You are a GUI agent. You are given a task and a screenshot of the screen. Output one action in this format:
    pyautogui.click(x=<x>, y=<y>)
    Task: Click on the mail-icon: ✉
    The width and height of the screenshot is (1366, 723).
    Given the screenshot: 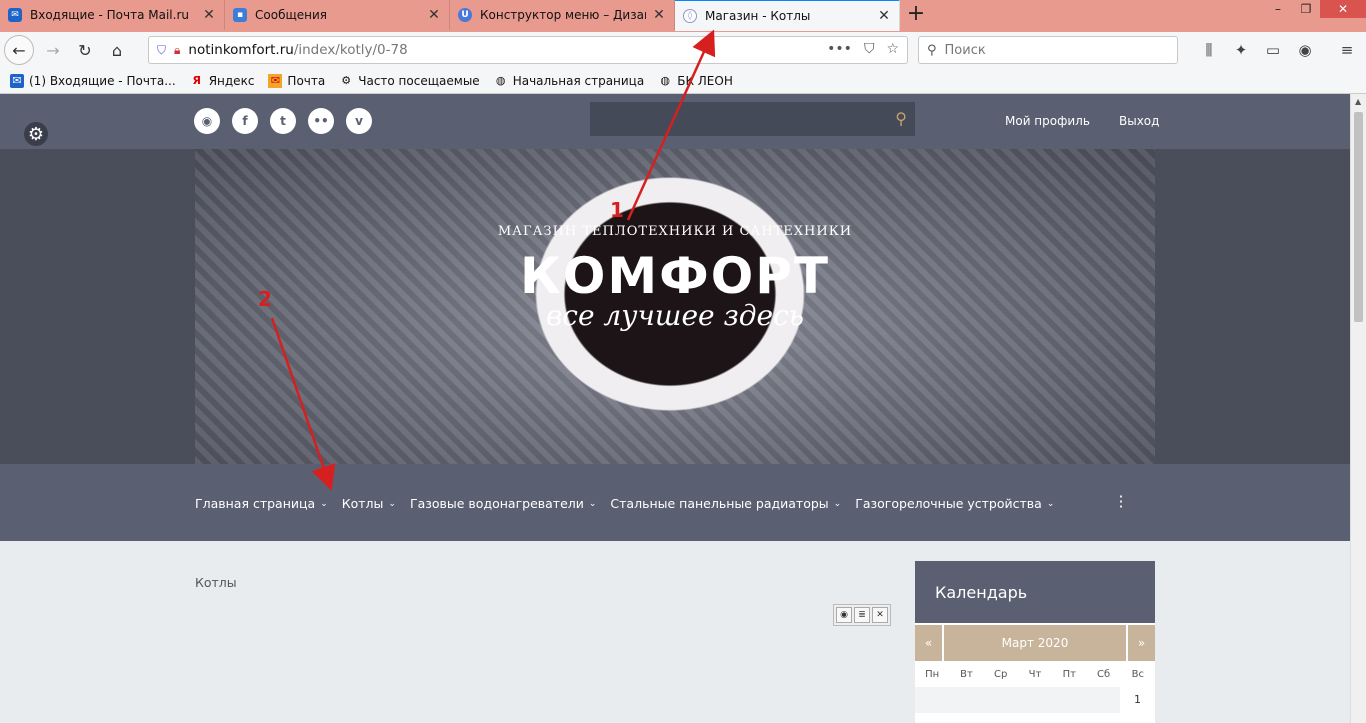 What is the action you would take?
    pyautogui.click(x=15, y=15)
    